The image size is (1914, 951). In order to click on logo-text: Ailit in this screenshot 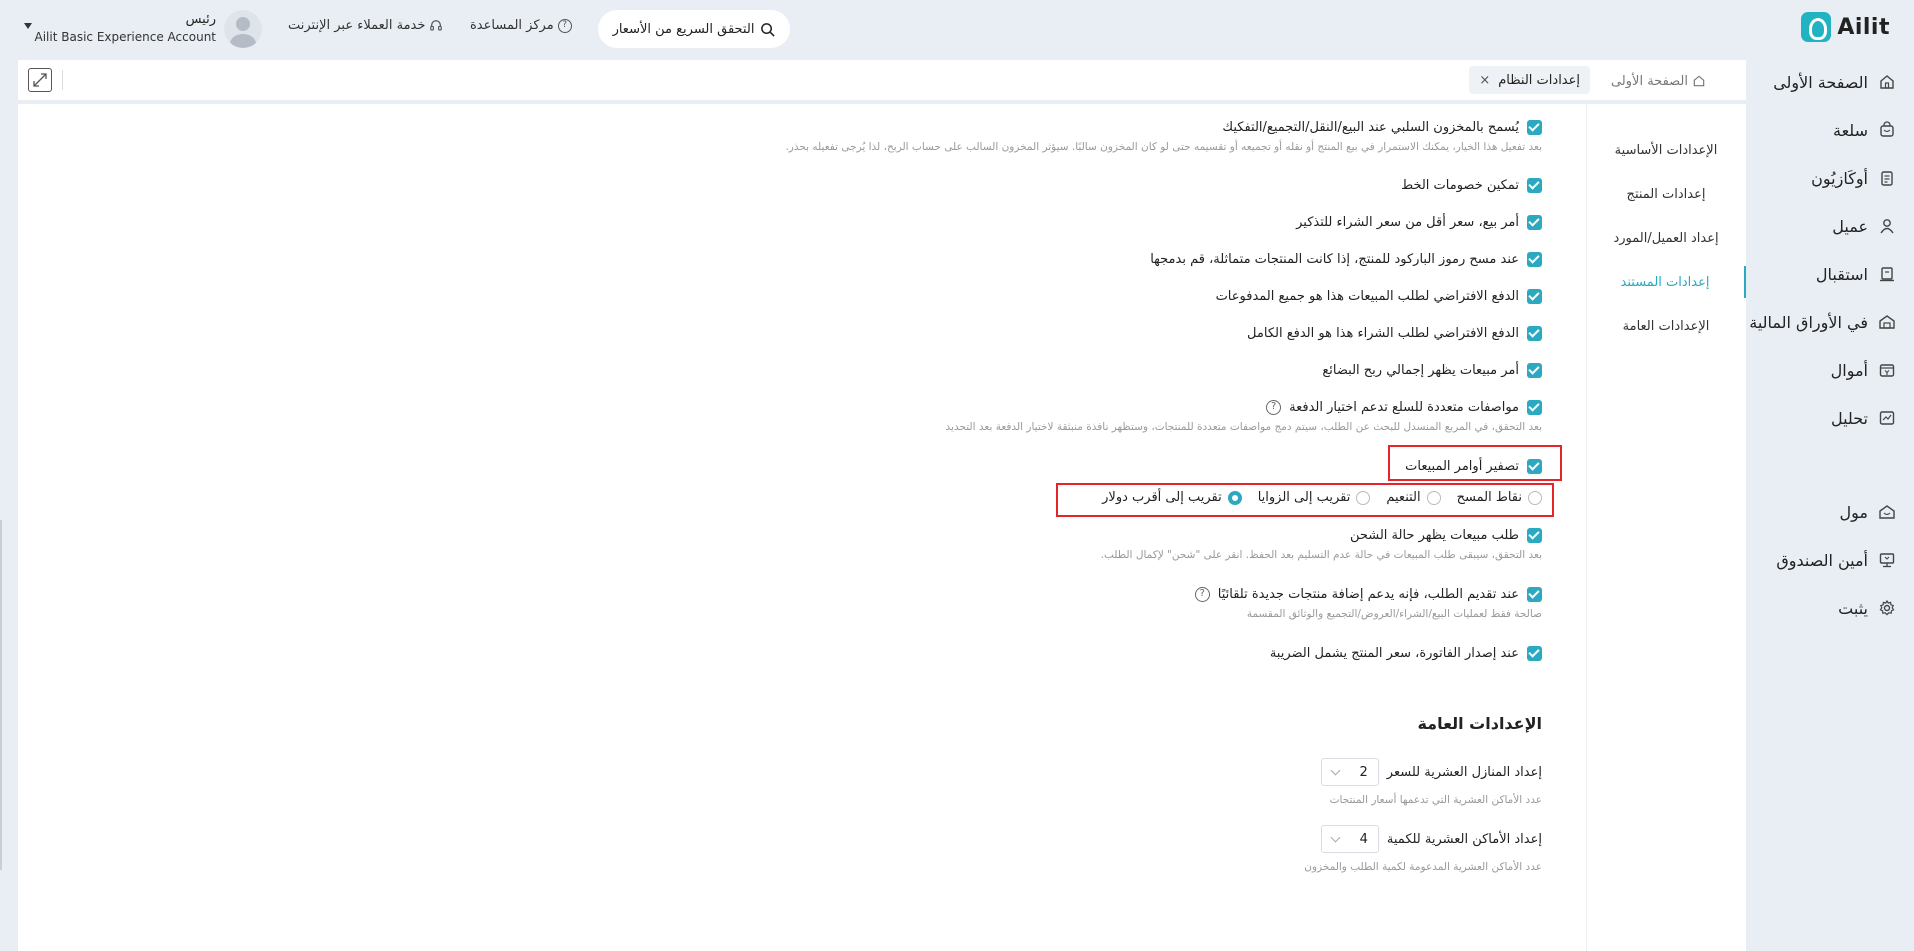, I will do `click(1863, 27)`.